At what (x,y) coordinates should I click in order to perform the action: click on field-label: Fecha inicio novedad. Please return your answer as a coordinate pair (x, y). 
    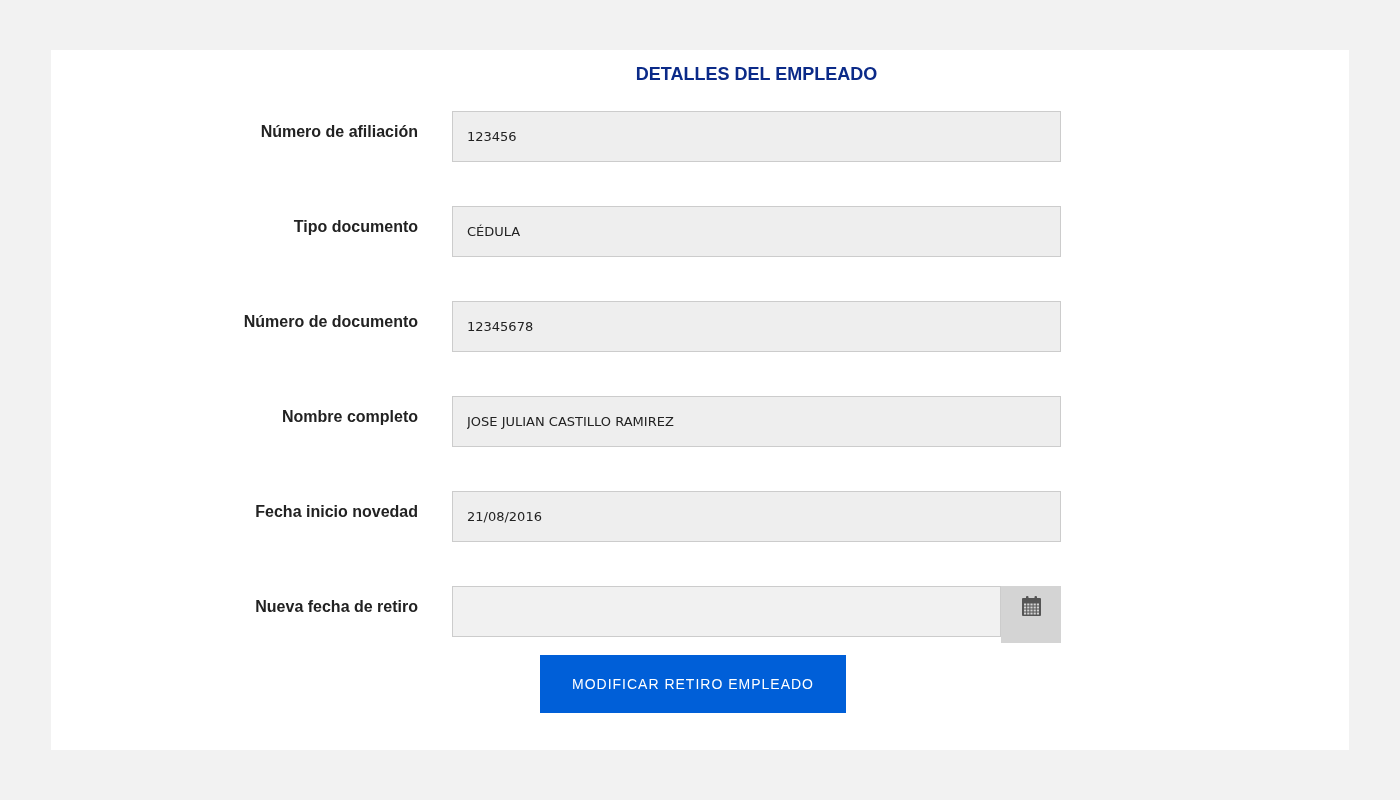
    Looking at the image, I should click on (336, 512).